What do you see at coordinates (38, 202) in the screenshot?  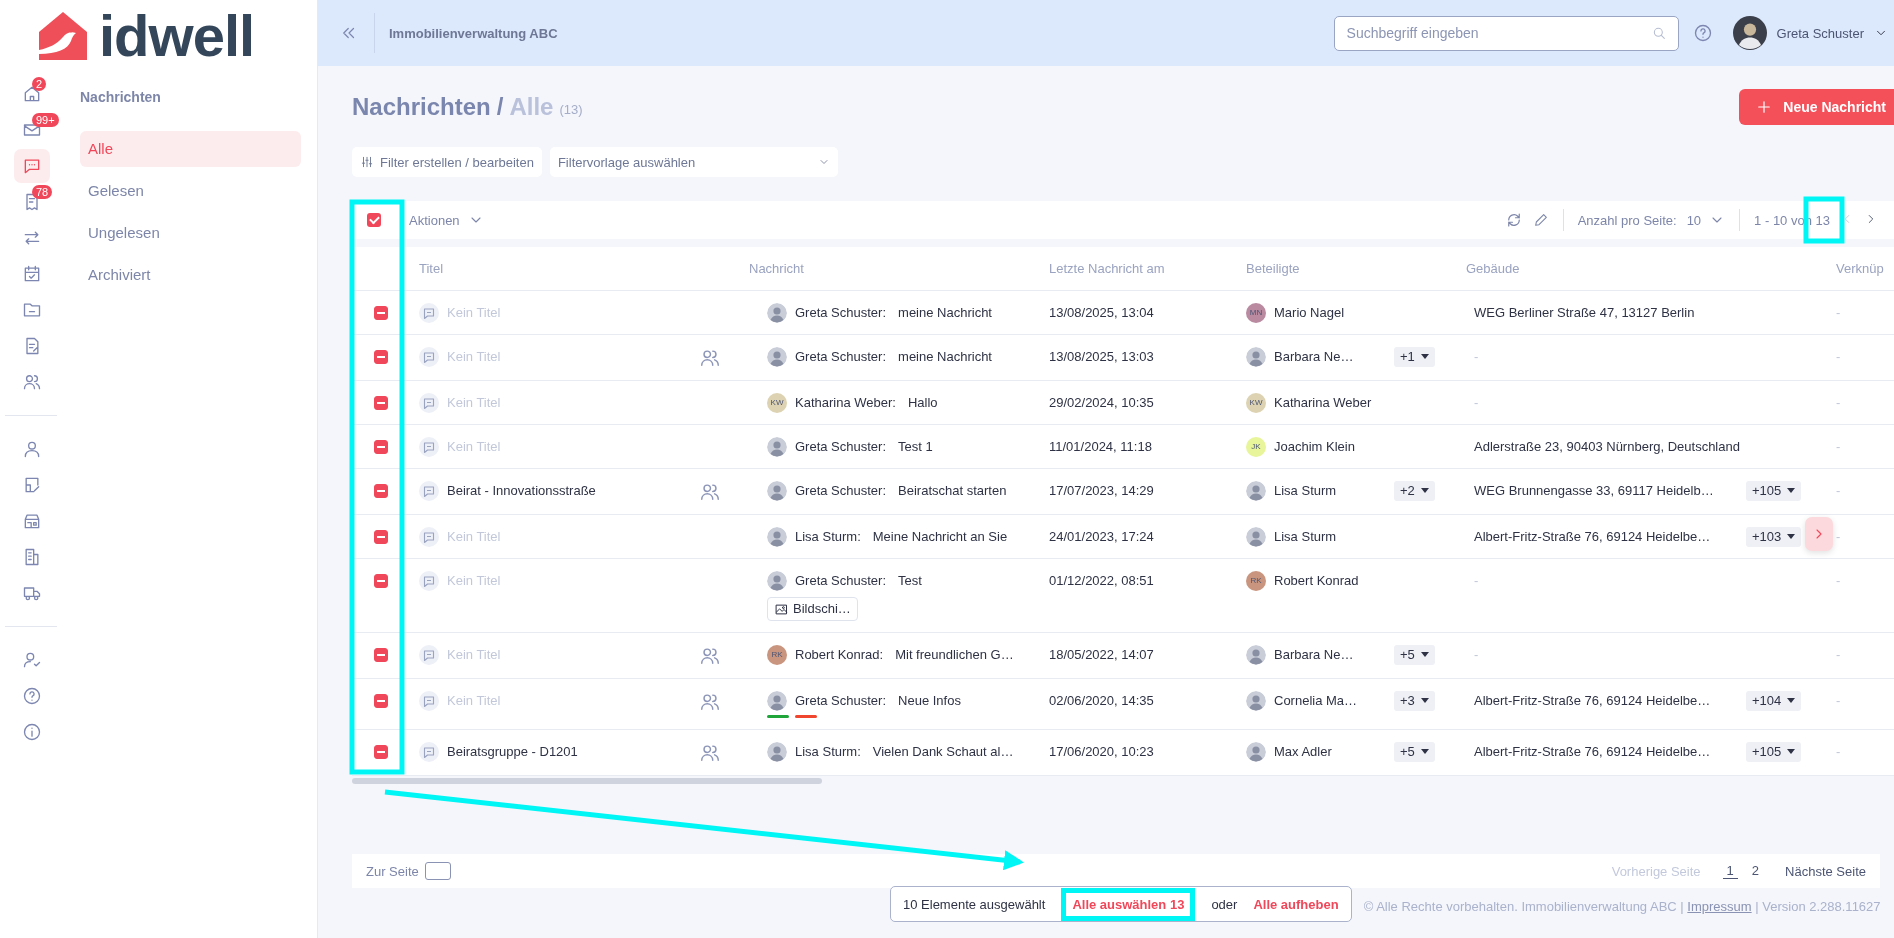 I see `nav-rail-item: 78` at bounding box center [38, 202].